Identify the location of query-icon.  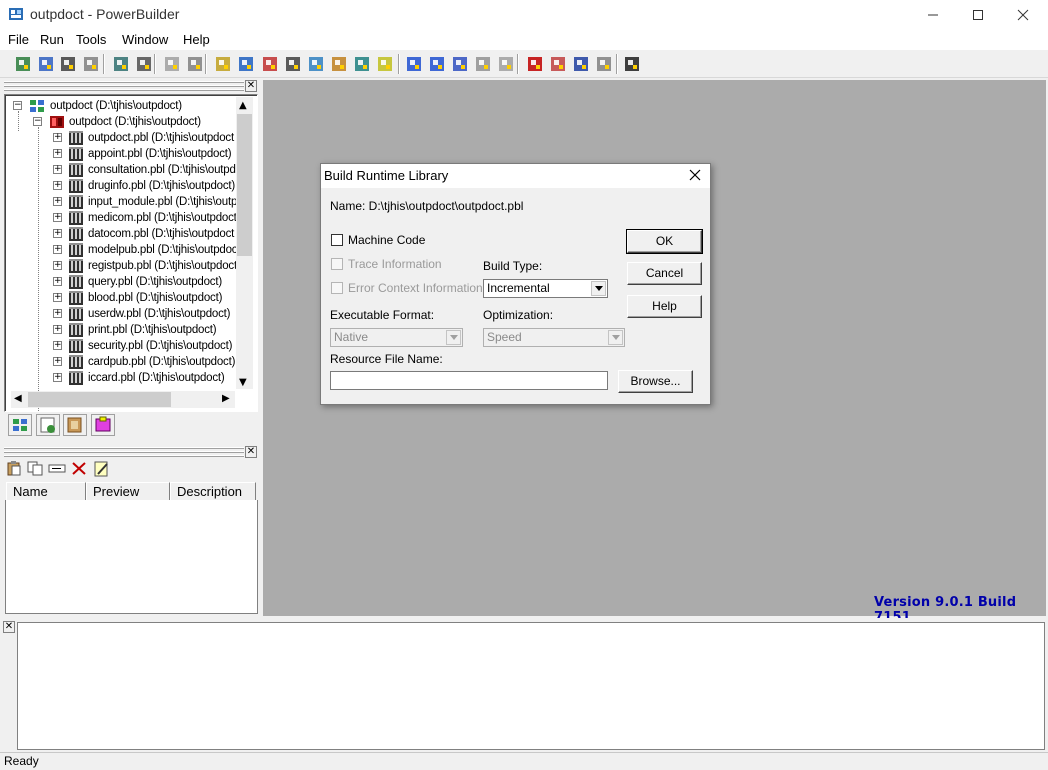
(339, 64).